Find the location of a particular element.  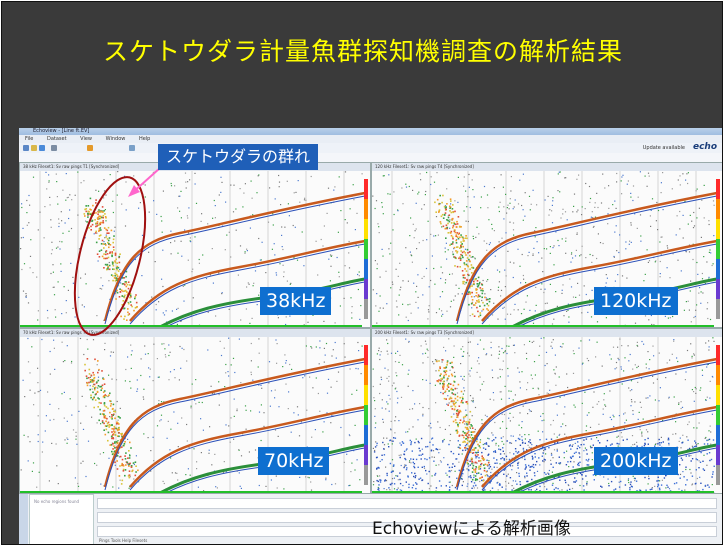

frequency-label-120khz: 120kHz is located at coordinates (636, 301).